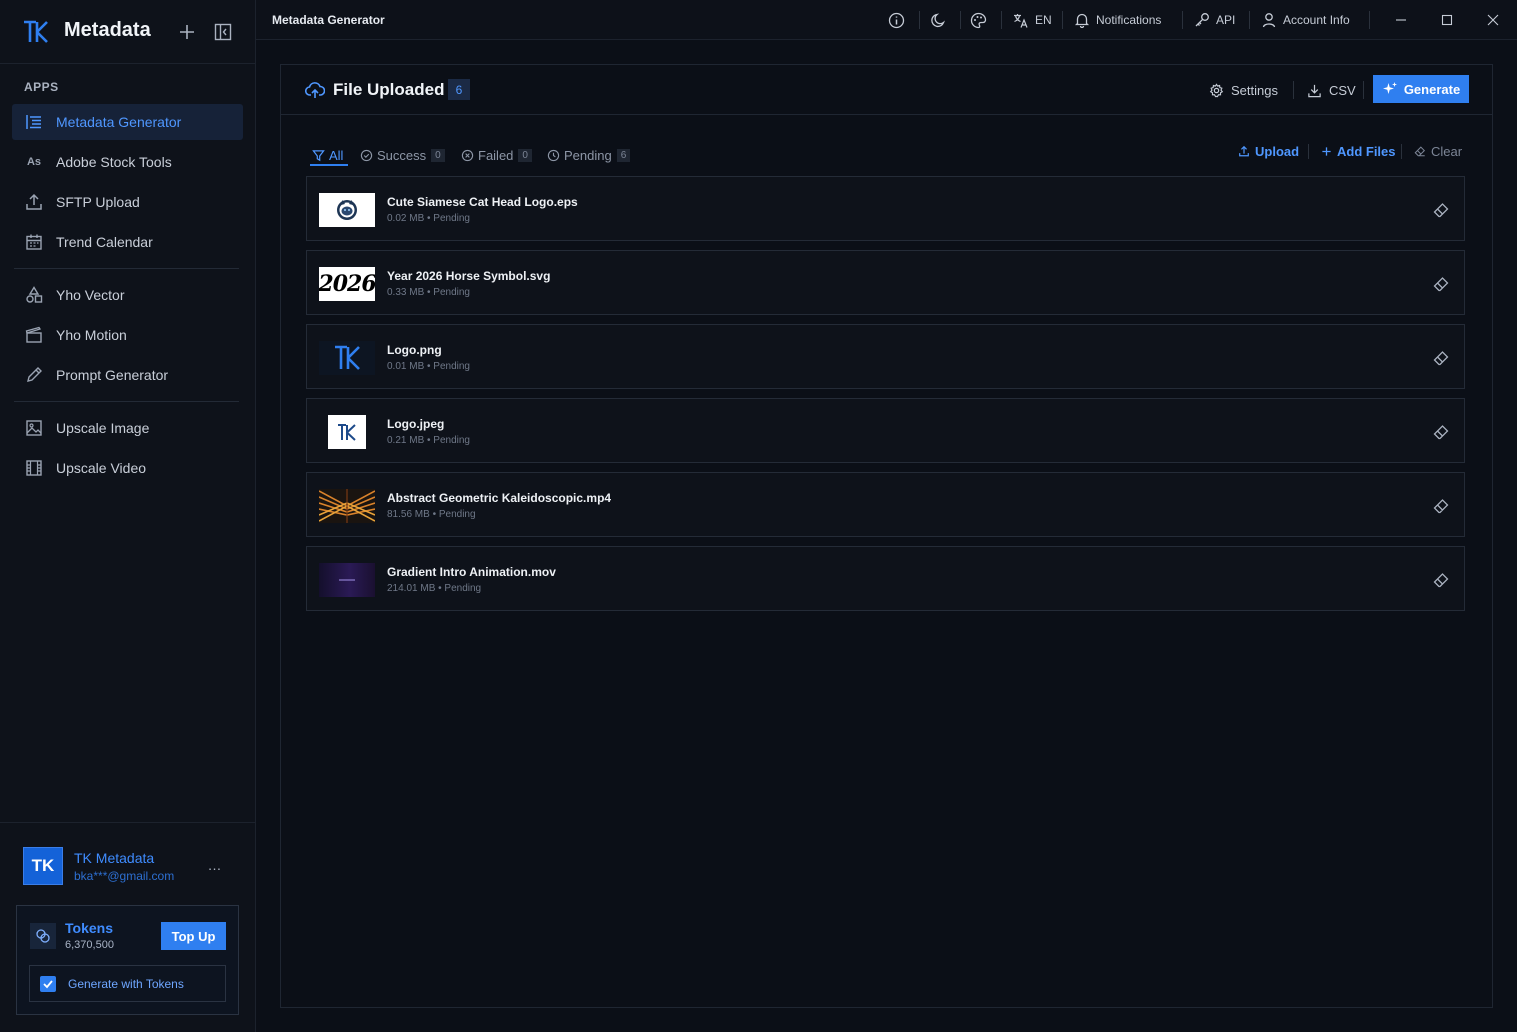  Describe the element at coordinates (1342, 90) in the screenshot. I see `csv-label: CSV` at that location.